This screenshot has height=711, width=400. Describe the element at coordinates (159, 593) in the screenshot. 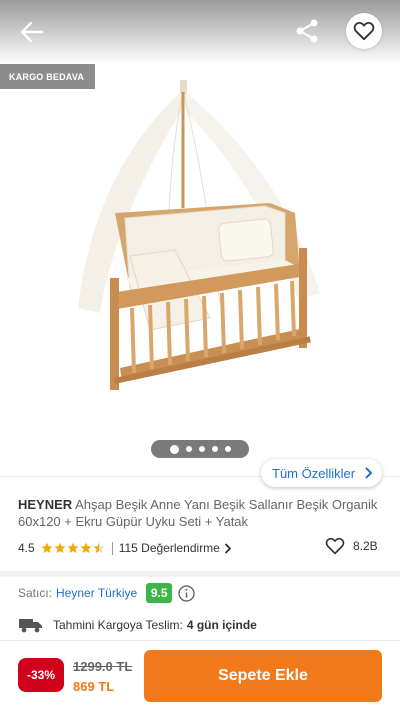

I see `seller-score-badge: 9.5` at that location.